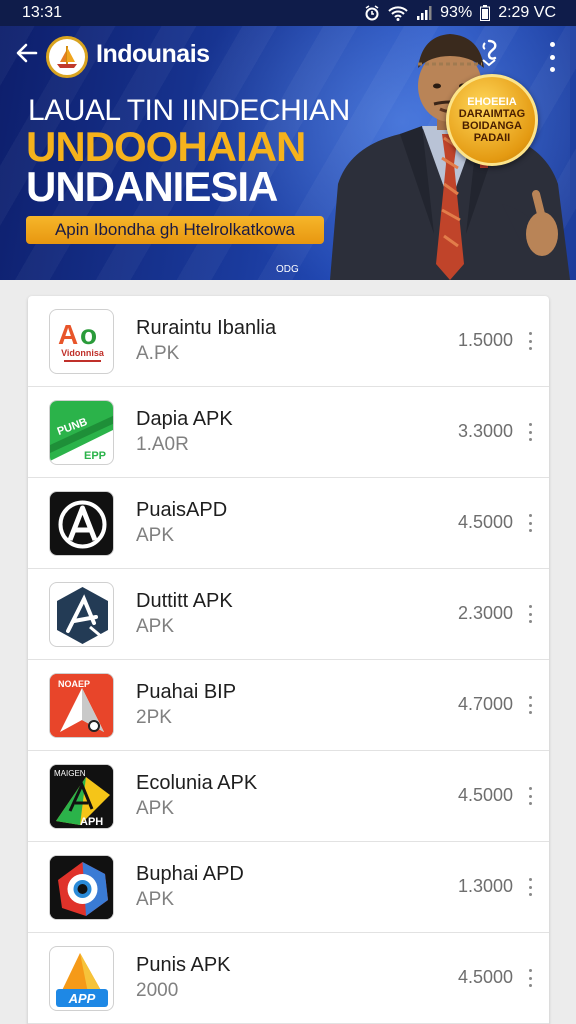 The height and width of the screenshot is (1024, 576). I want to click on back-arrow-icon, so click(27, 53).